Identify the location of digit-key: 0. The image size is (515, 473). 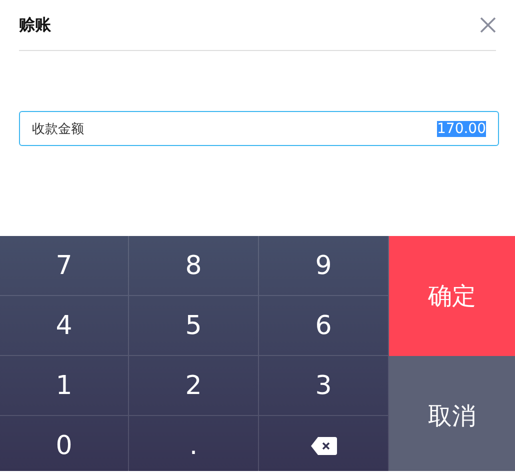
(64, 443).